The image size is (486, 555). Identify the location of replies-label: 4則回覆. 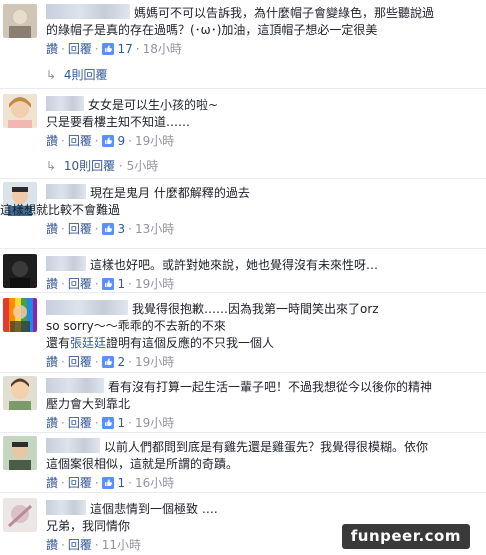
(85, 75).